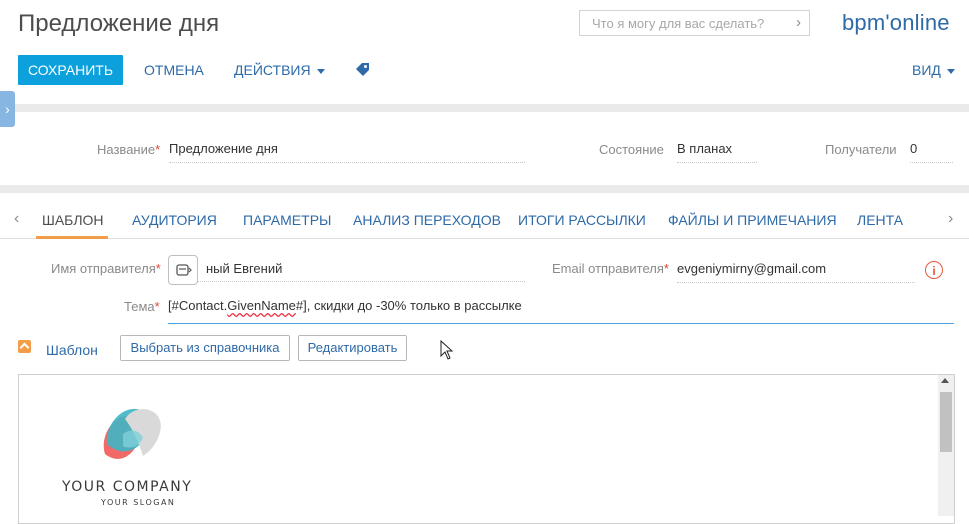 This screenshot has width=969, height=524. I want to click on actions-menu: ДЕЙСТВИЯ, so click(279, 70).